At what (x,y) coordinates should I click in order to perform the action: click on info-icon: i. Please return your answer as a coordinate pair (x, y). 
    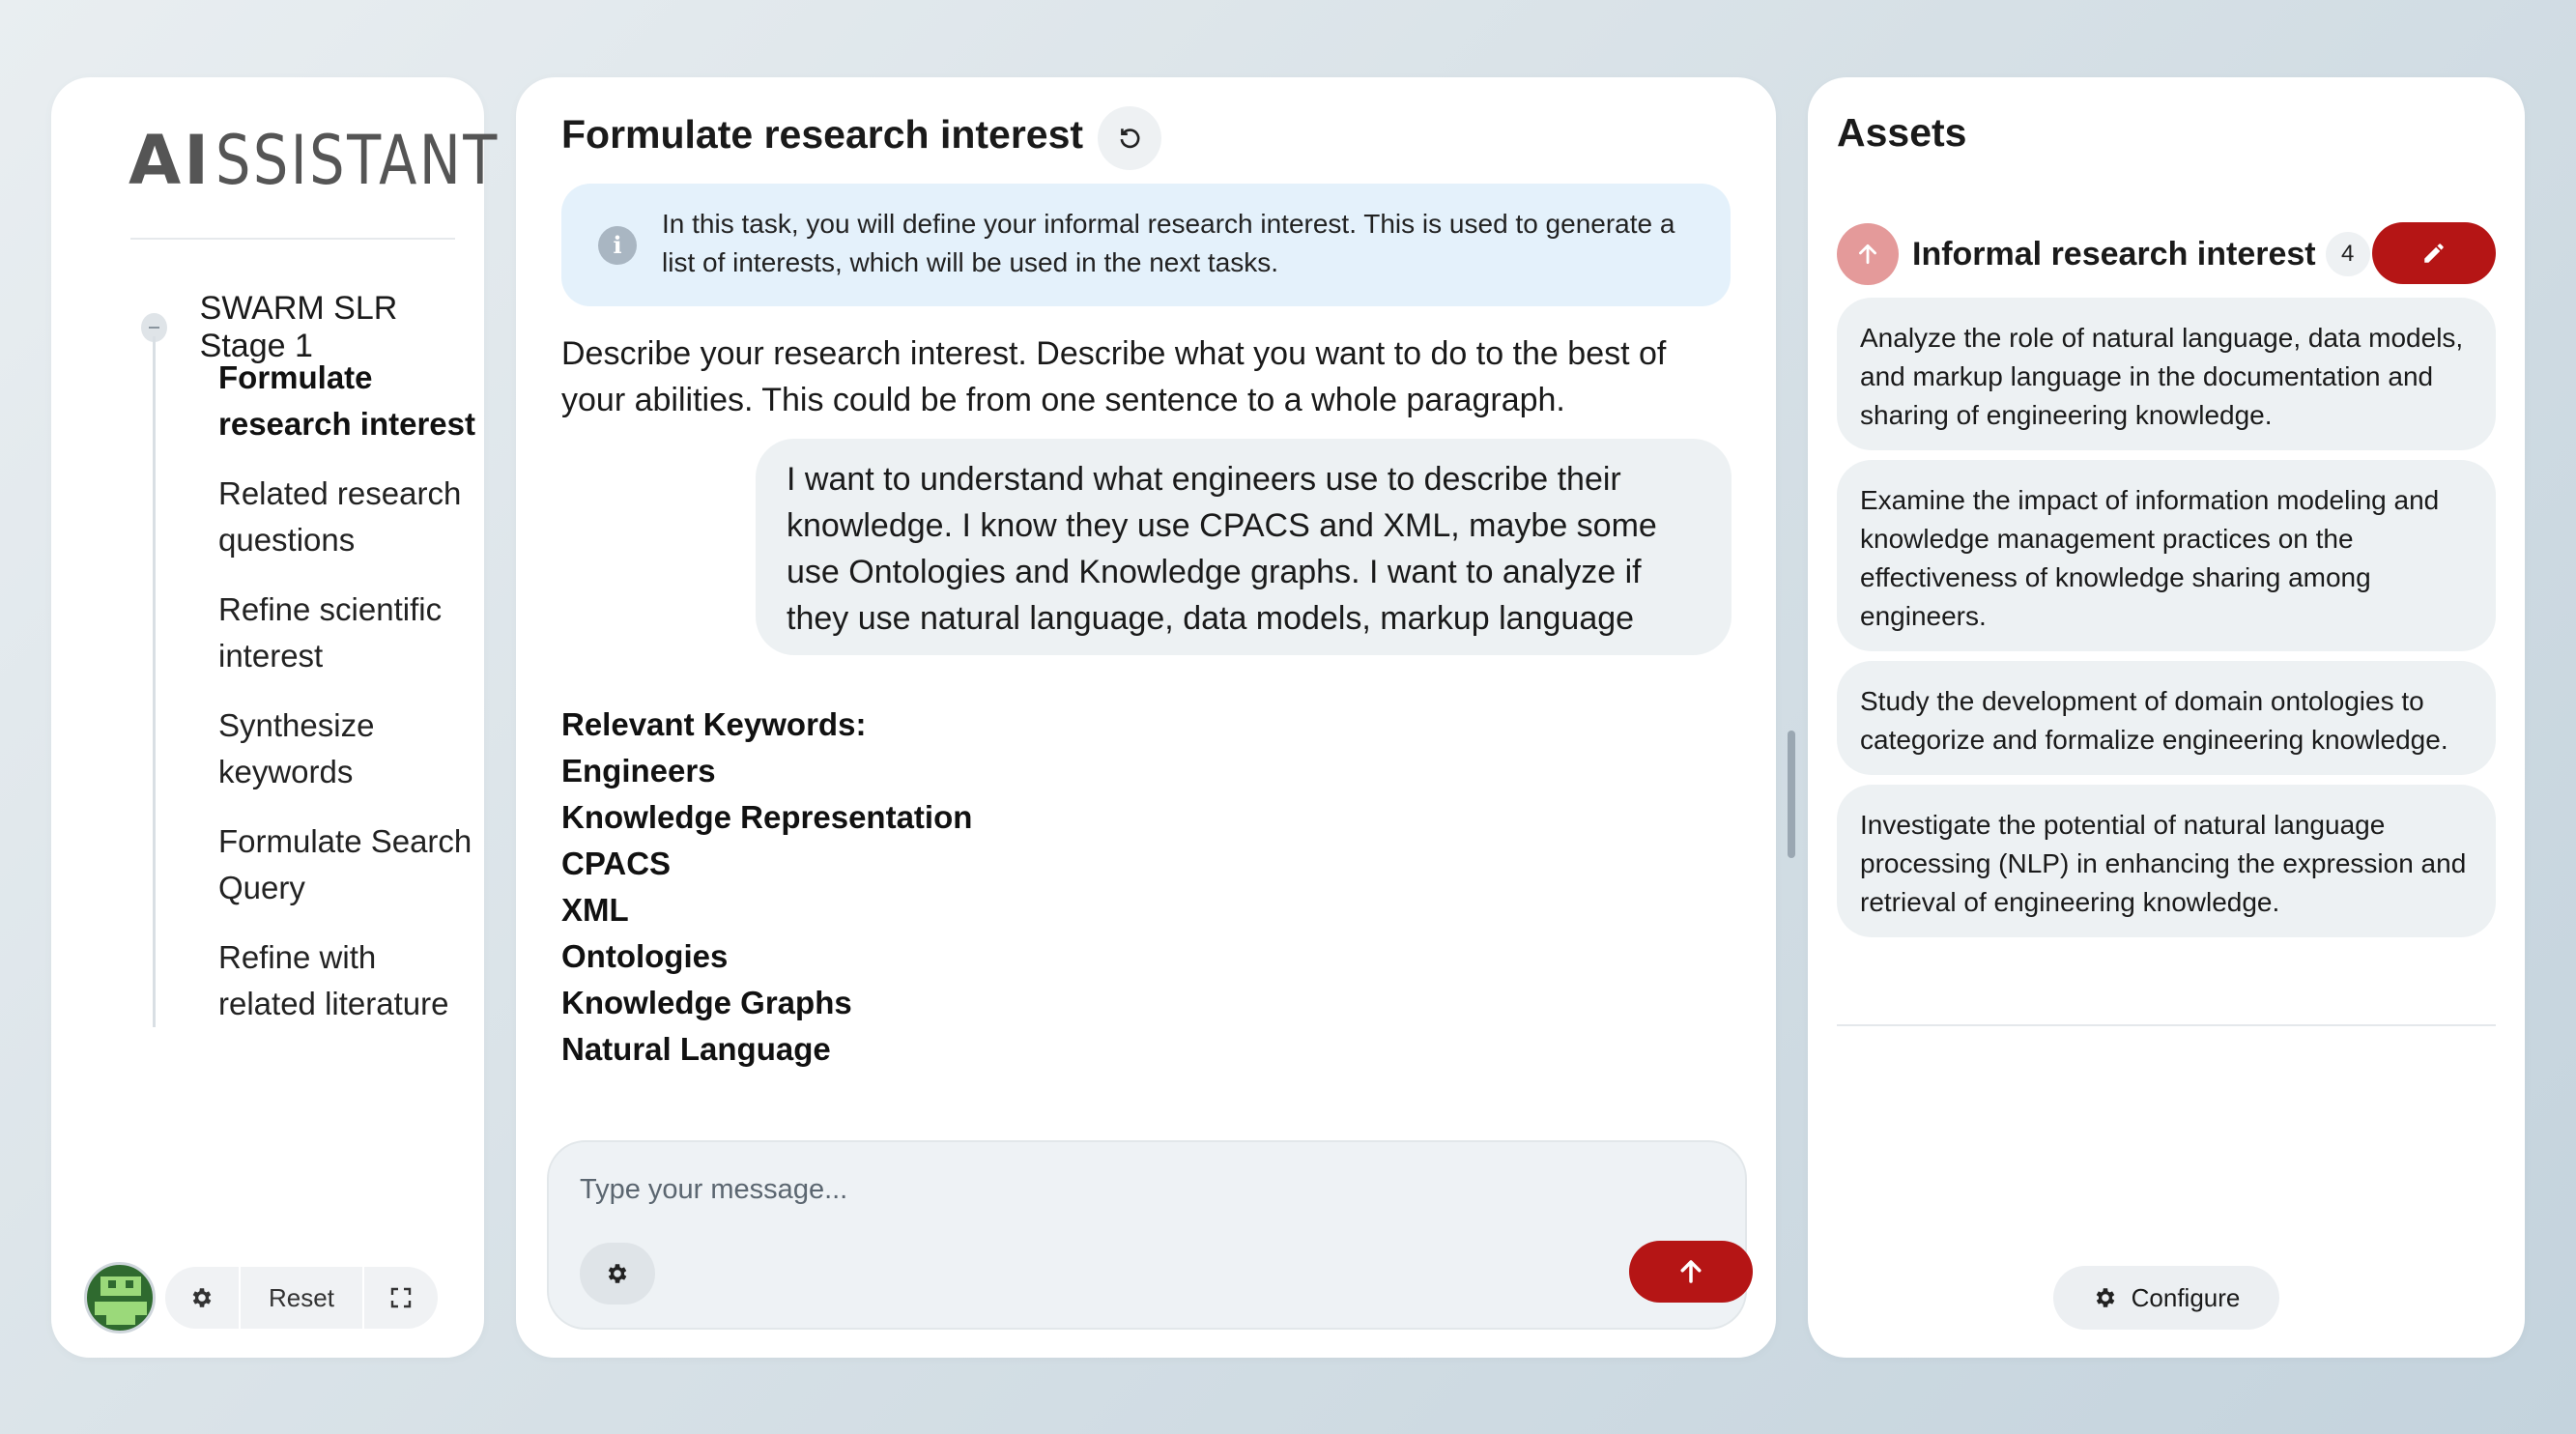
    Looking at the image, I should click on (618, 245).